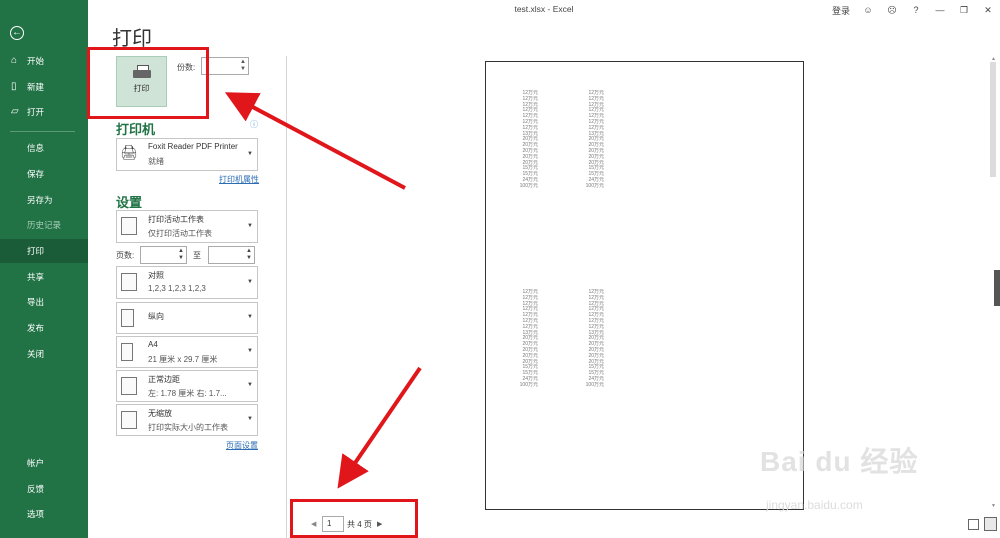  I want to click on arrow-to-print-button, so click(315, 141).